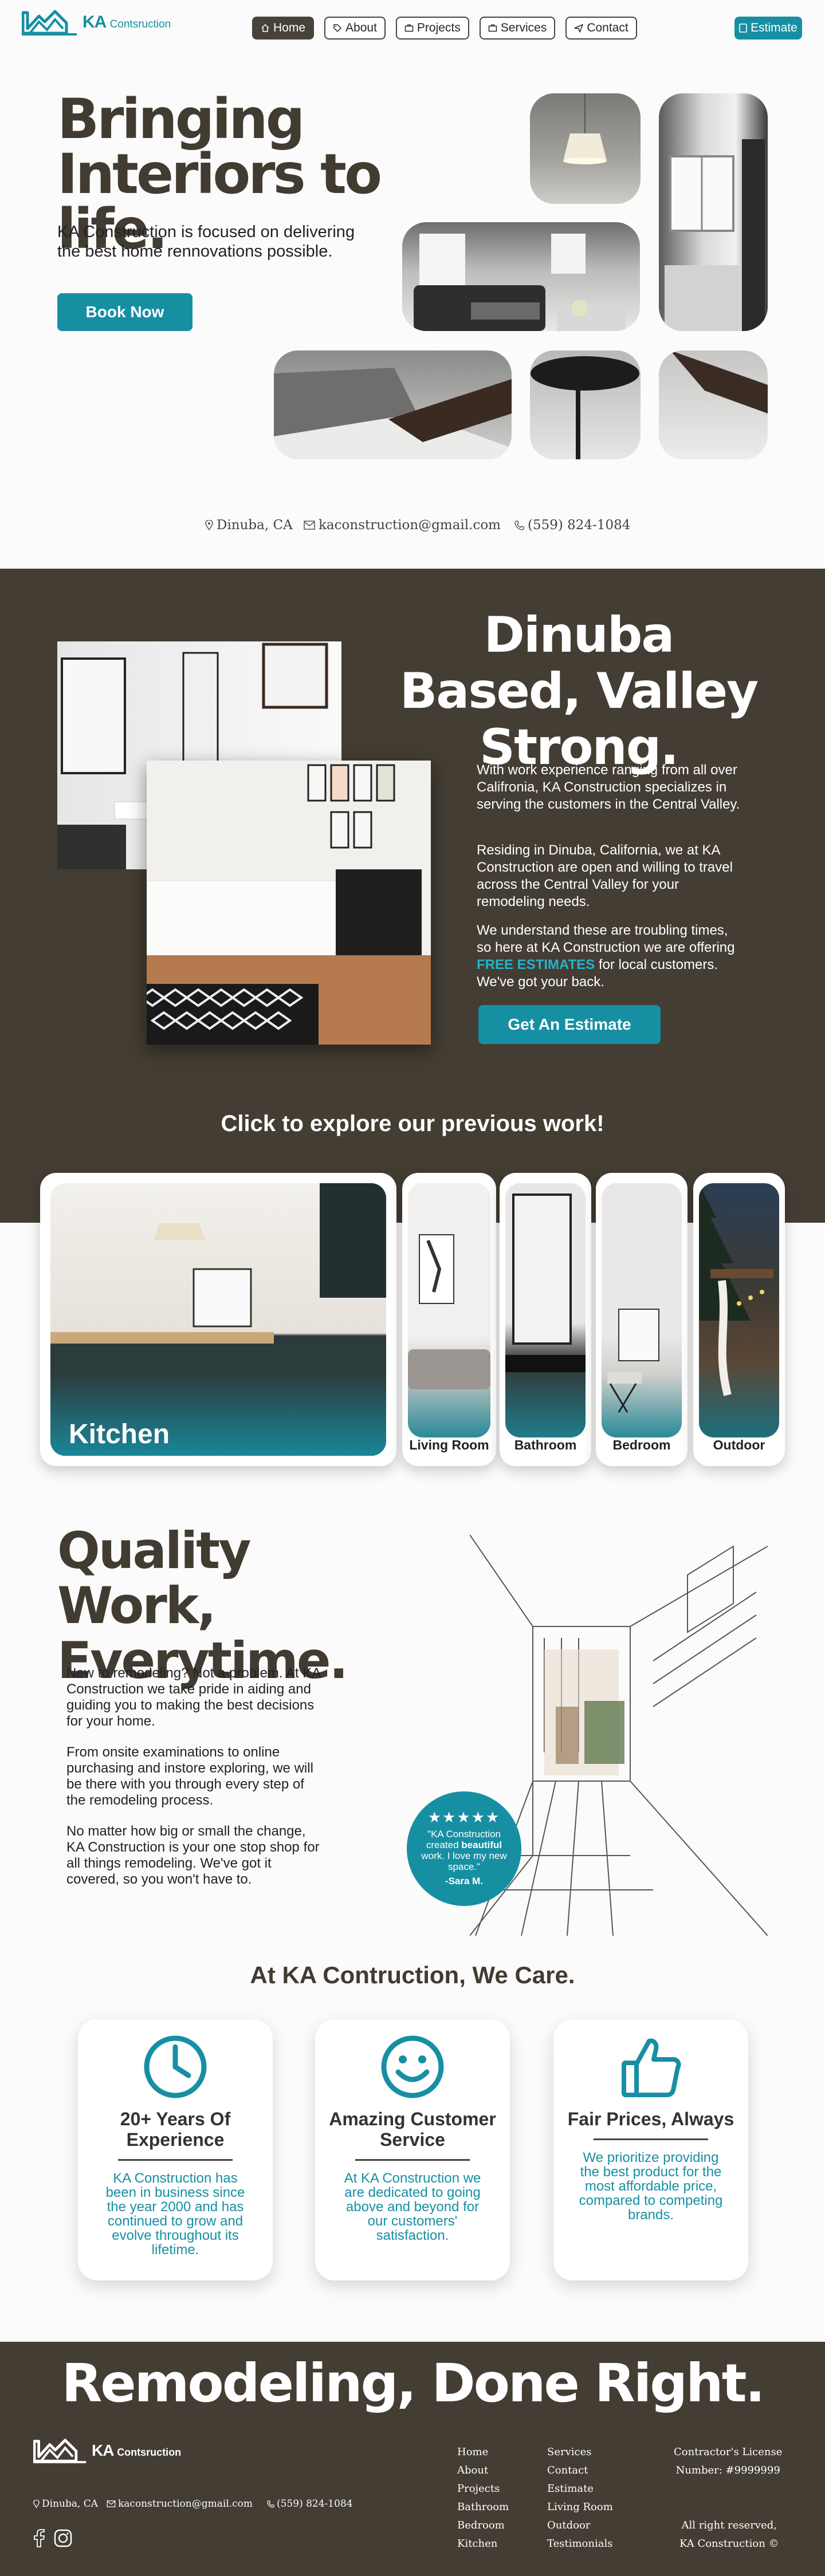  What do you see at coordinates (310, 2504) in the screenshot?
I see `footer-phone: (559) 824-1084` at bounding box center [310, 2504].